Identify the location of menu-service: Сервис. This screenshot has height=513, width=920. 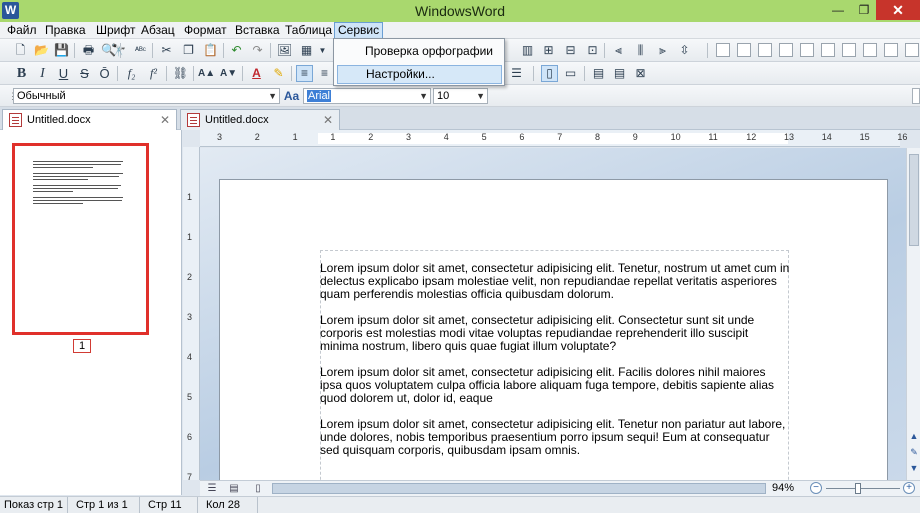
(359, 30).